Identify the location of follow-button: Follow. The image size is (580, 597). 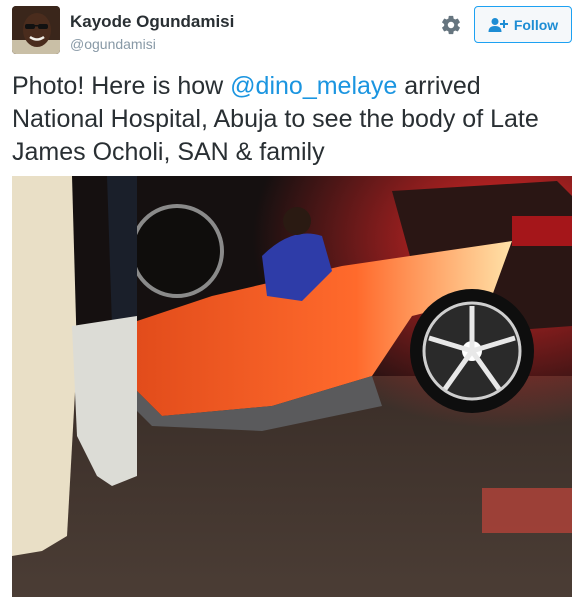
(523, 24).